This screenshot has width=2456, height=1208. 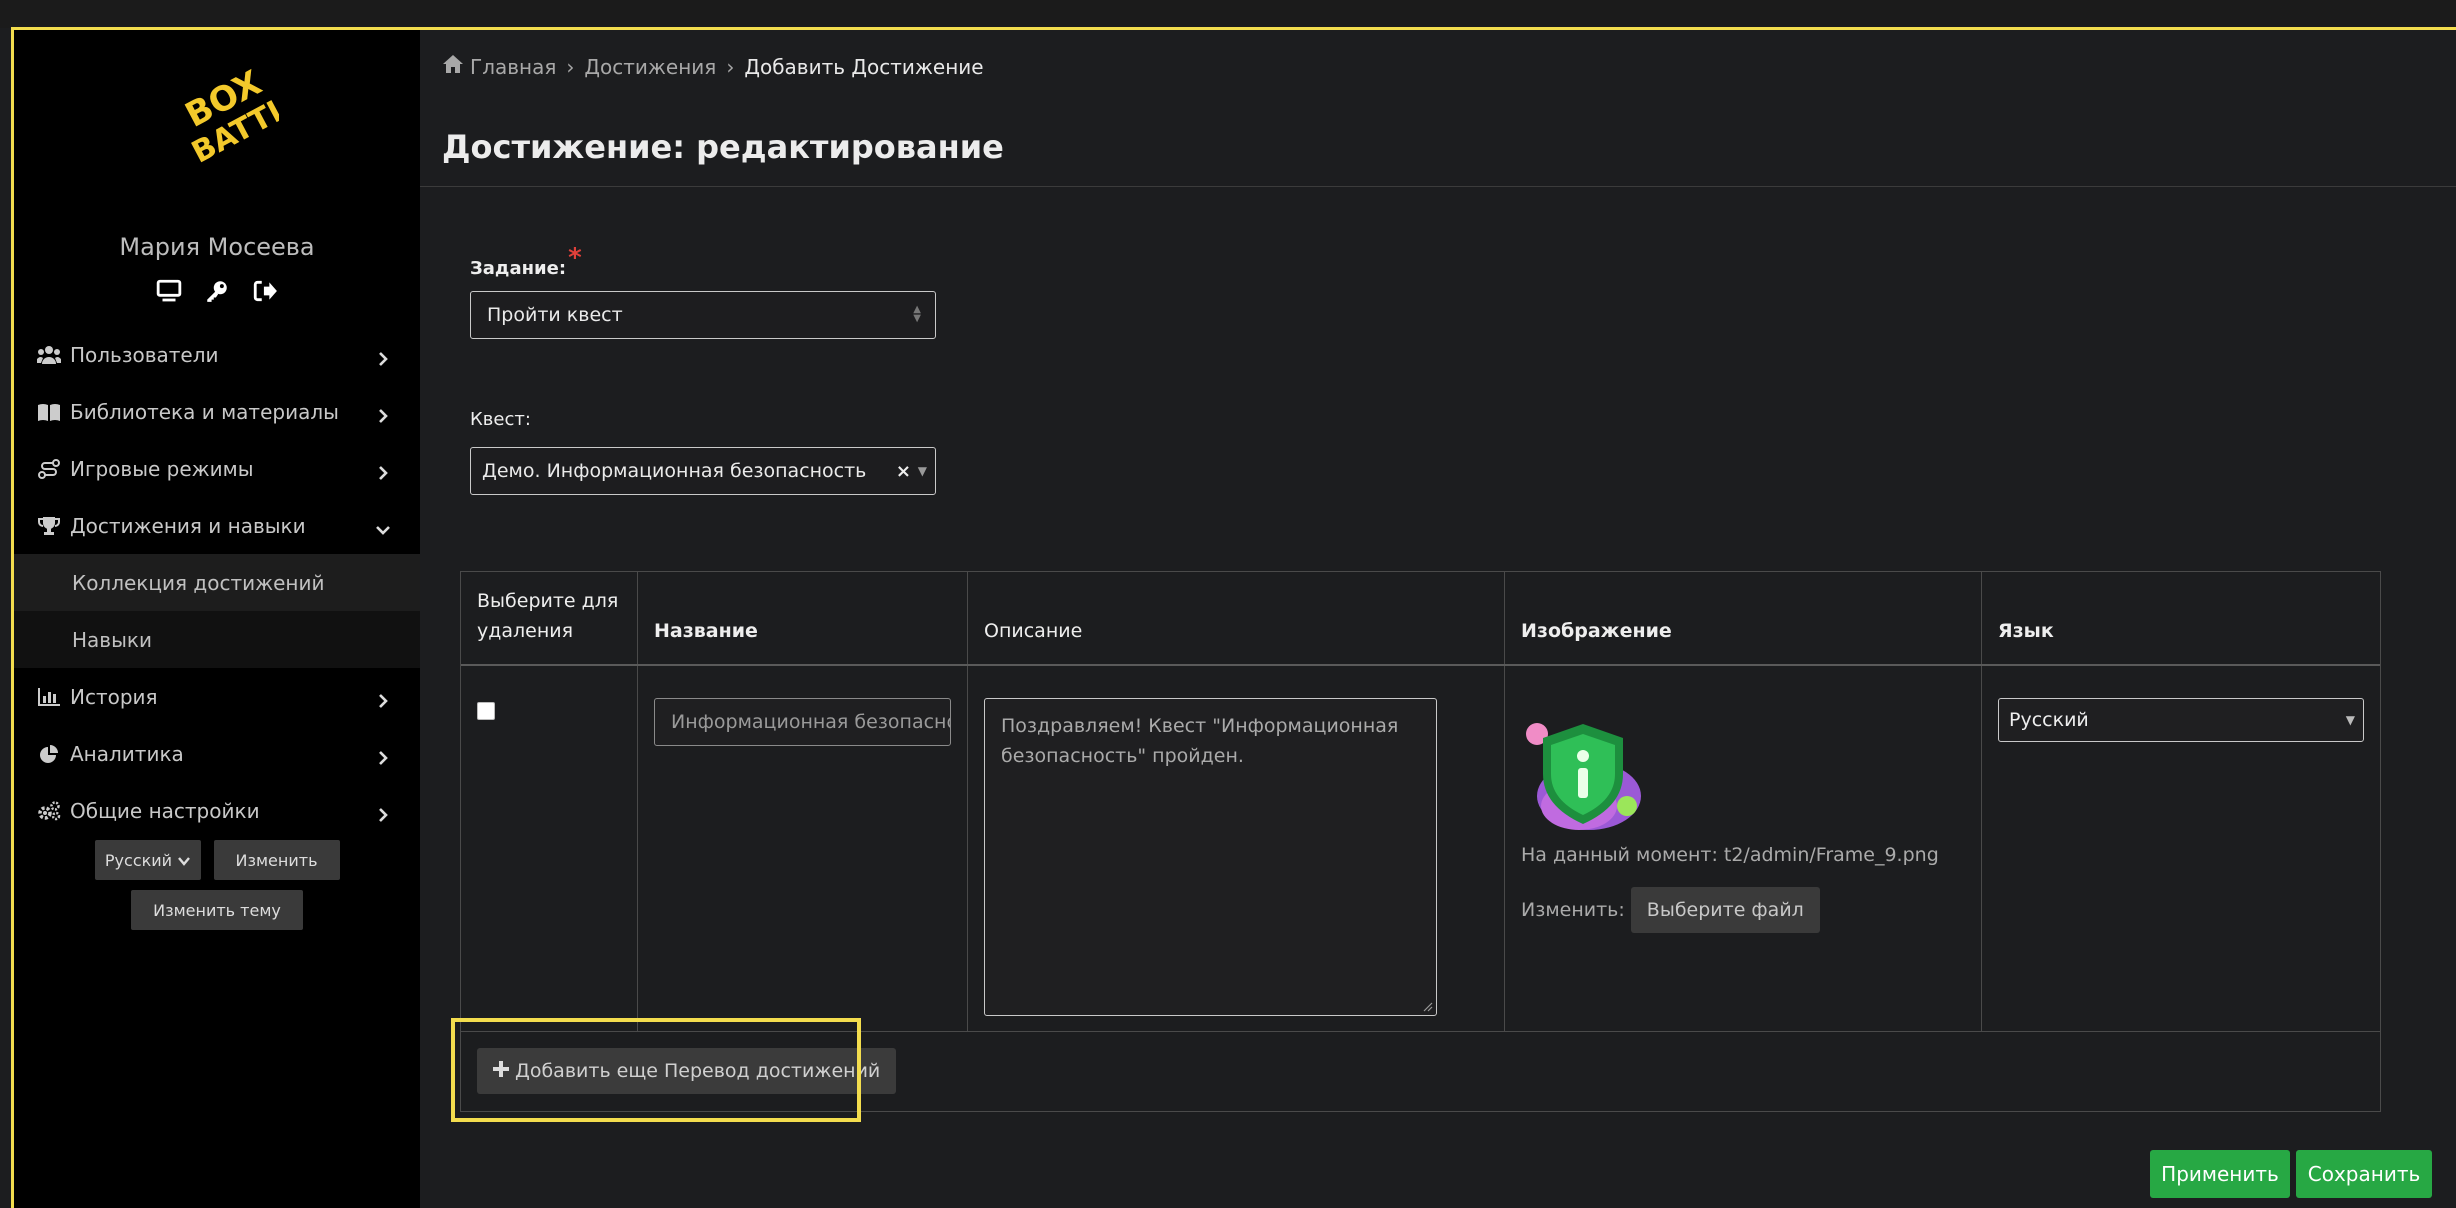 What do you see at coordinates (802, 722) in the screenshot?
I see `name-input: Информационная безопасность` at bounding box center [802, 722].